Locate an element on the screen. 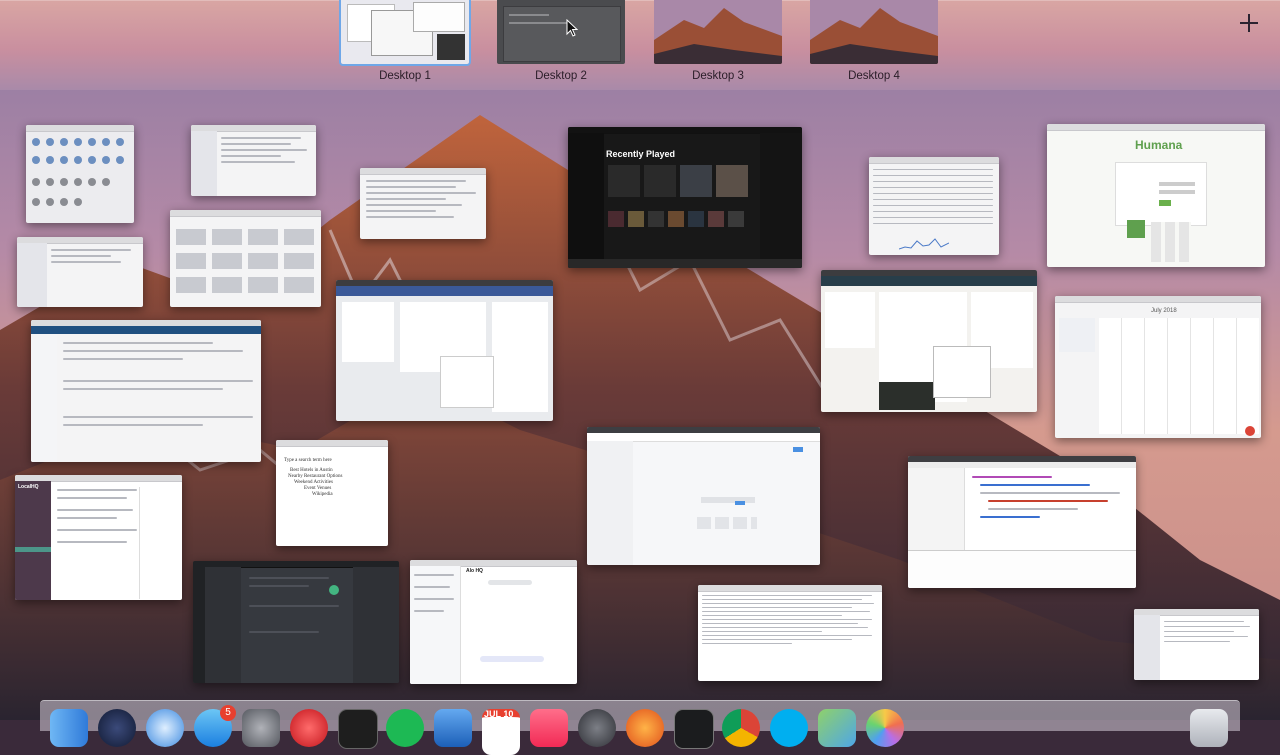 The image size is (1280, 755). appstore-badge: 5 is located at coordinates (228, 713).